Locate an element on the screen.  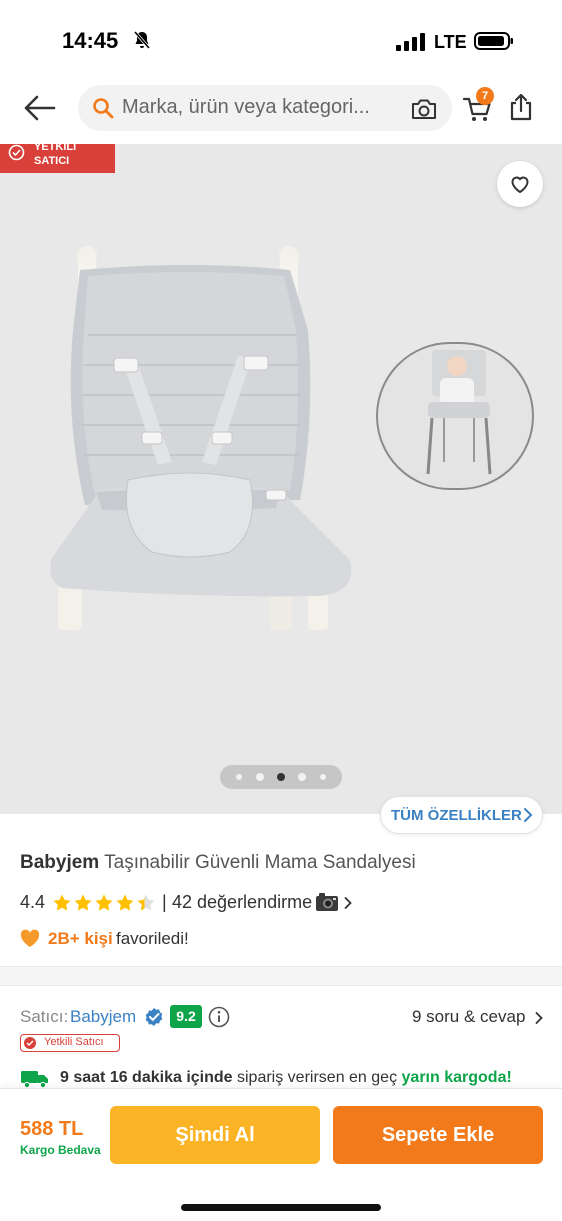
carousel-dot-active is located at coordinates (281, 777).